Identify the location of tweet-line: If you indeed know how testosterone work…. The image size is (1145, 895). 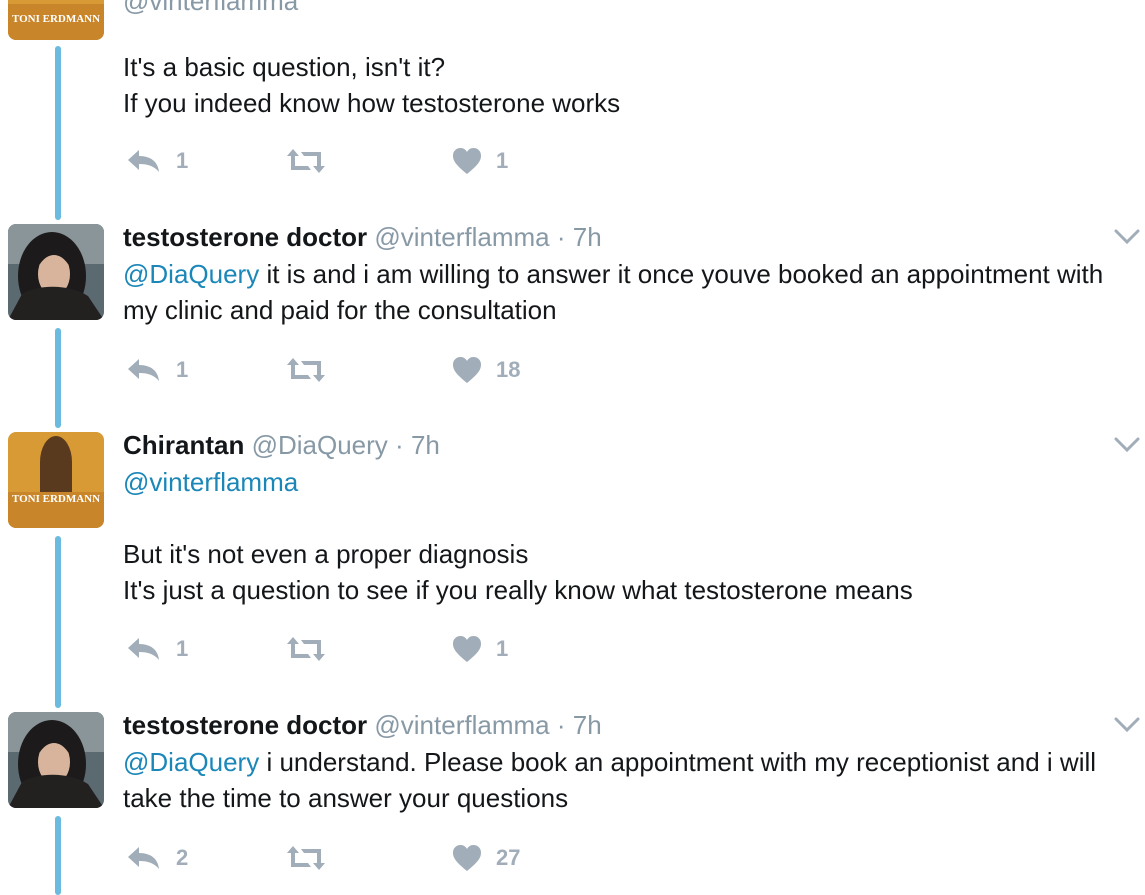
(372, 103).